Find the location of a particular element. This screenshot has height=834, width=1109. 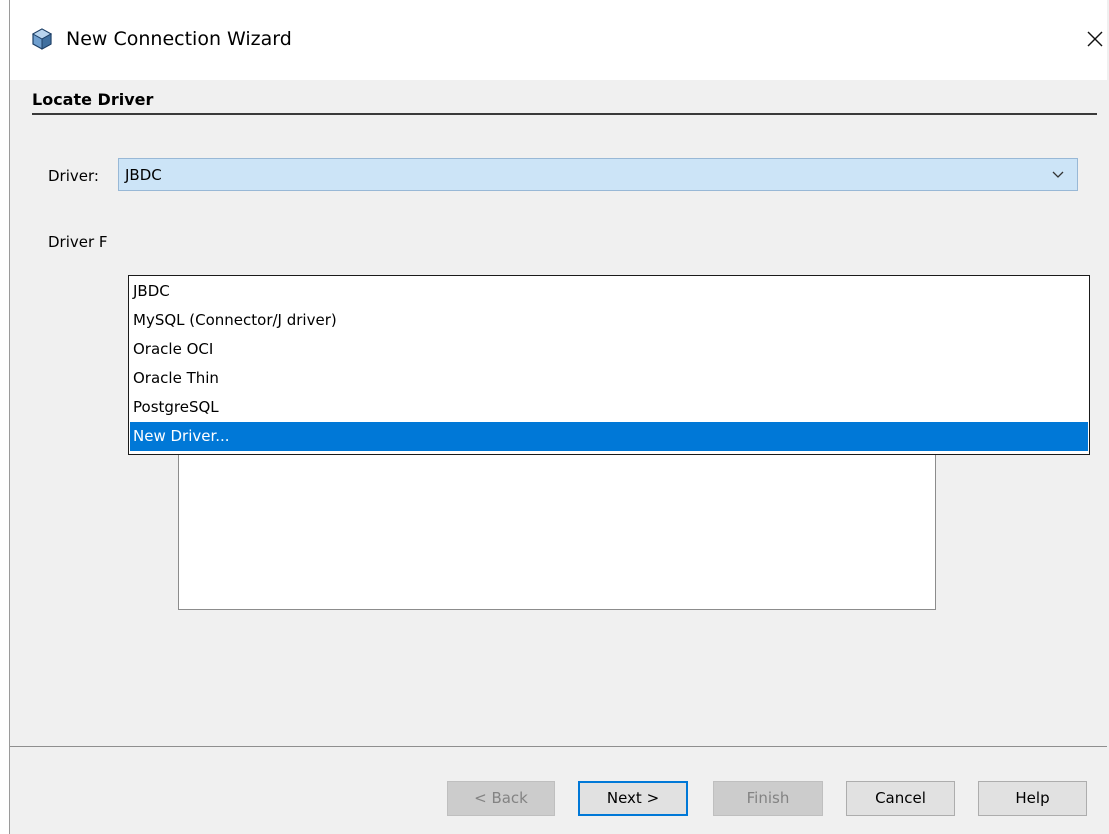

dropdown-option-postgresql: PostgreSQL is located at coordinates (609, 407).